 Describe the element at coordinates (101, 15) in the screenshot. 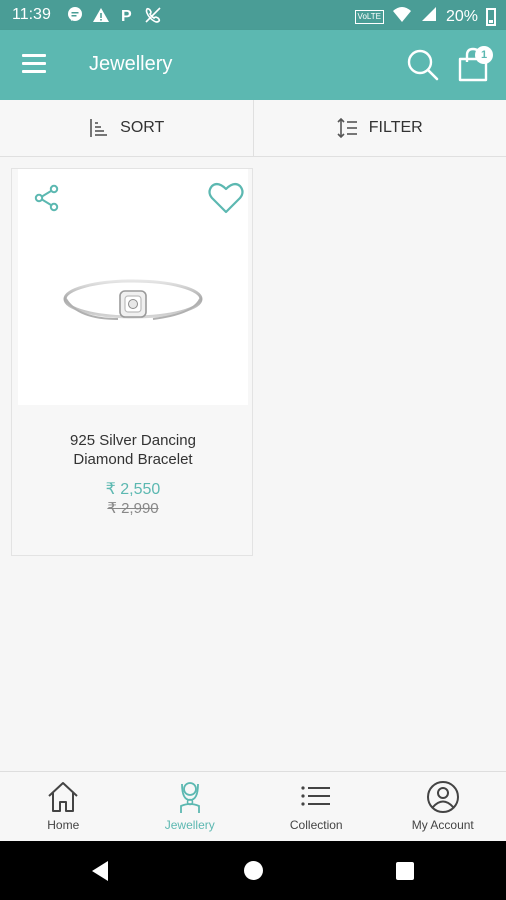

I see `alert-icon` at that location.